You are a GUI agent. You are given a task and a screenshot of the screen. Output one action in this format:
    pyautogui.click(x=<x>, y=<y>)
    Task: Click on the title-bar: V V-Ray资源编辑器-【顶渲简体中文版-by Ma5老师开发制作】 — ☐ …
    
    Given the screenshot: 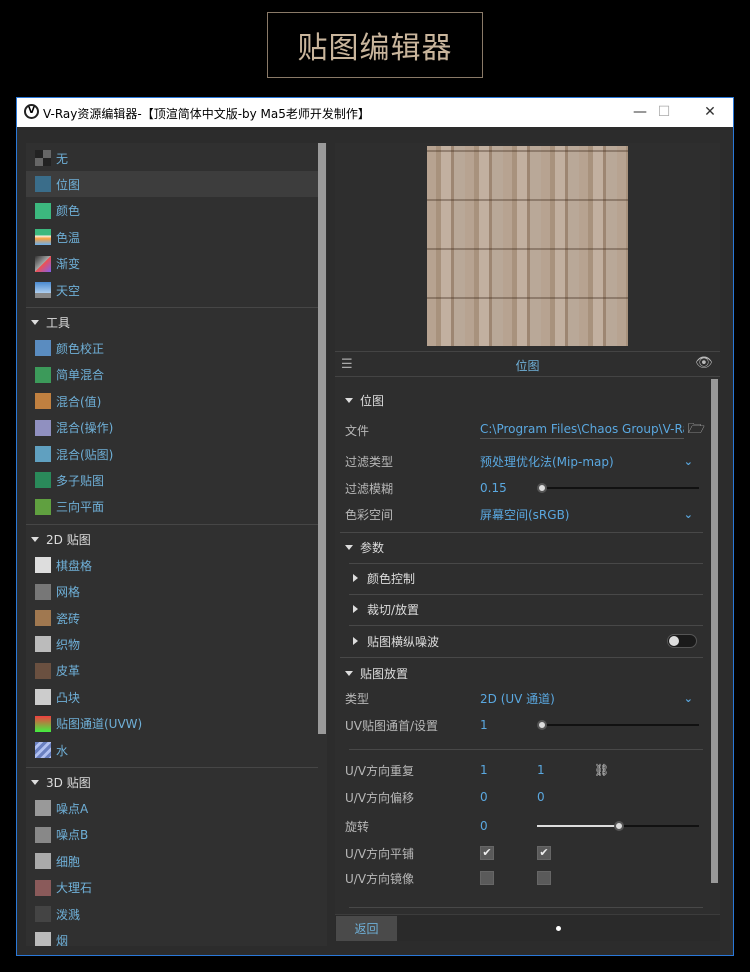 What is the action you would take?
    pyautogui.click(x=375, y=112)
    